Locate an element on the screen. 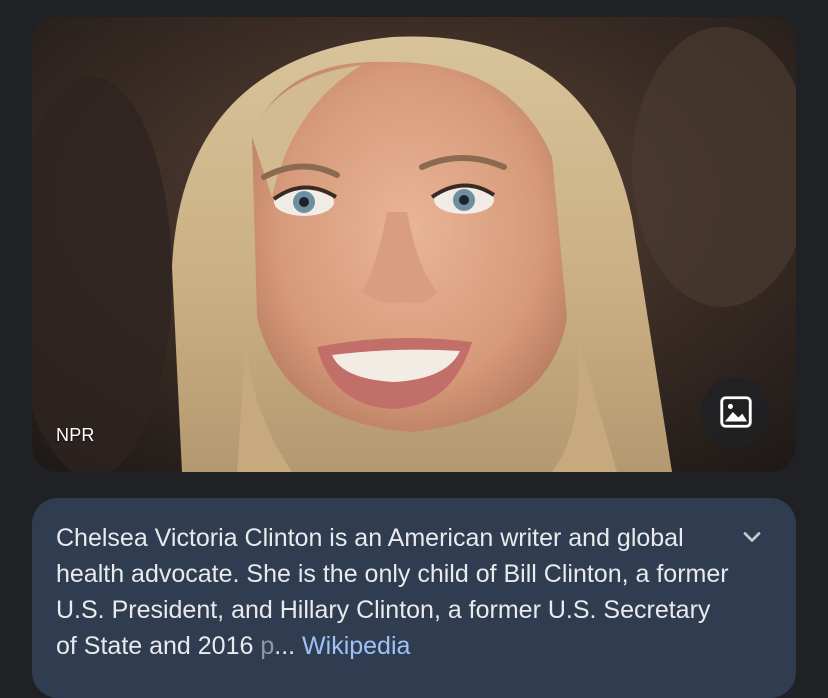 Image resolution: width=828 pixels, height=698 pixels. view-images-button is located at coordinates (736, 412).